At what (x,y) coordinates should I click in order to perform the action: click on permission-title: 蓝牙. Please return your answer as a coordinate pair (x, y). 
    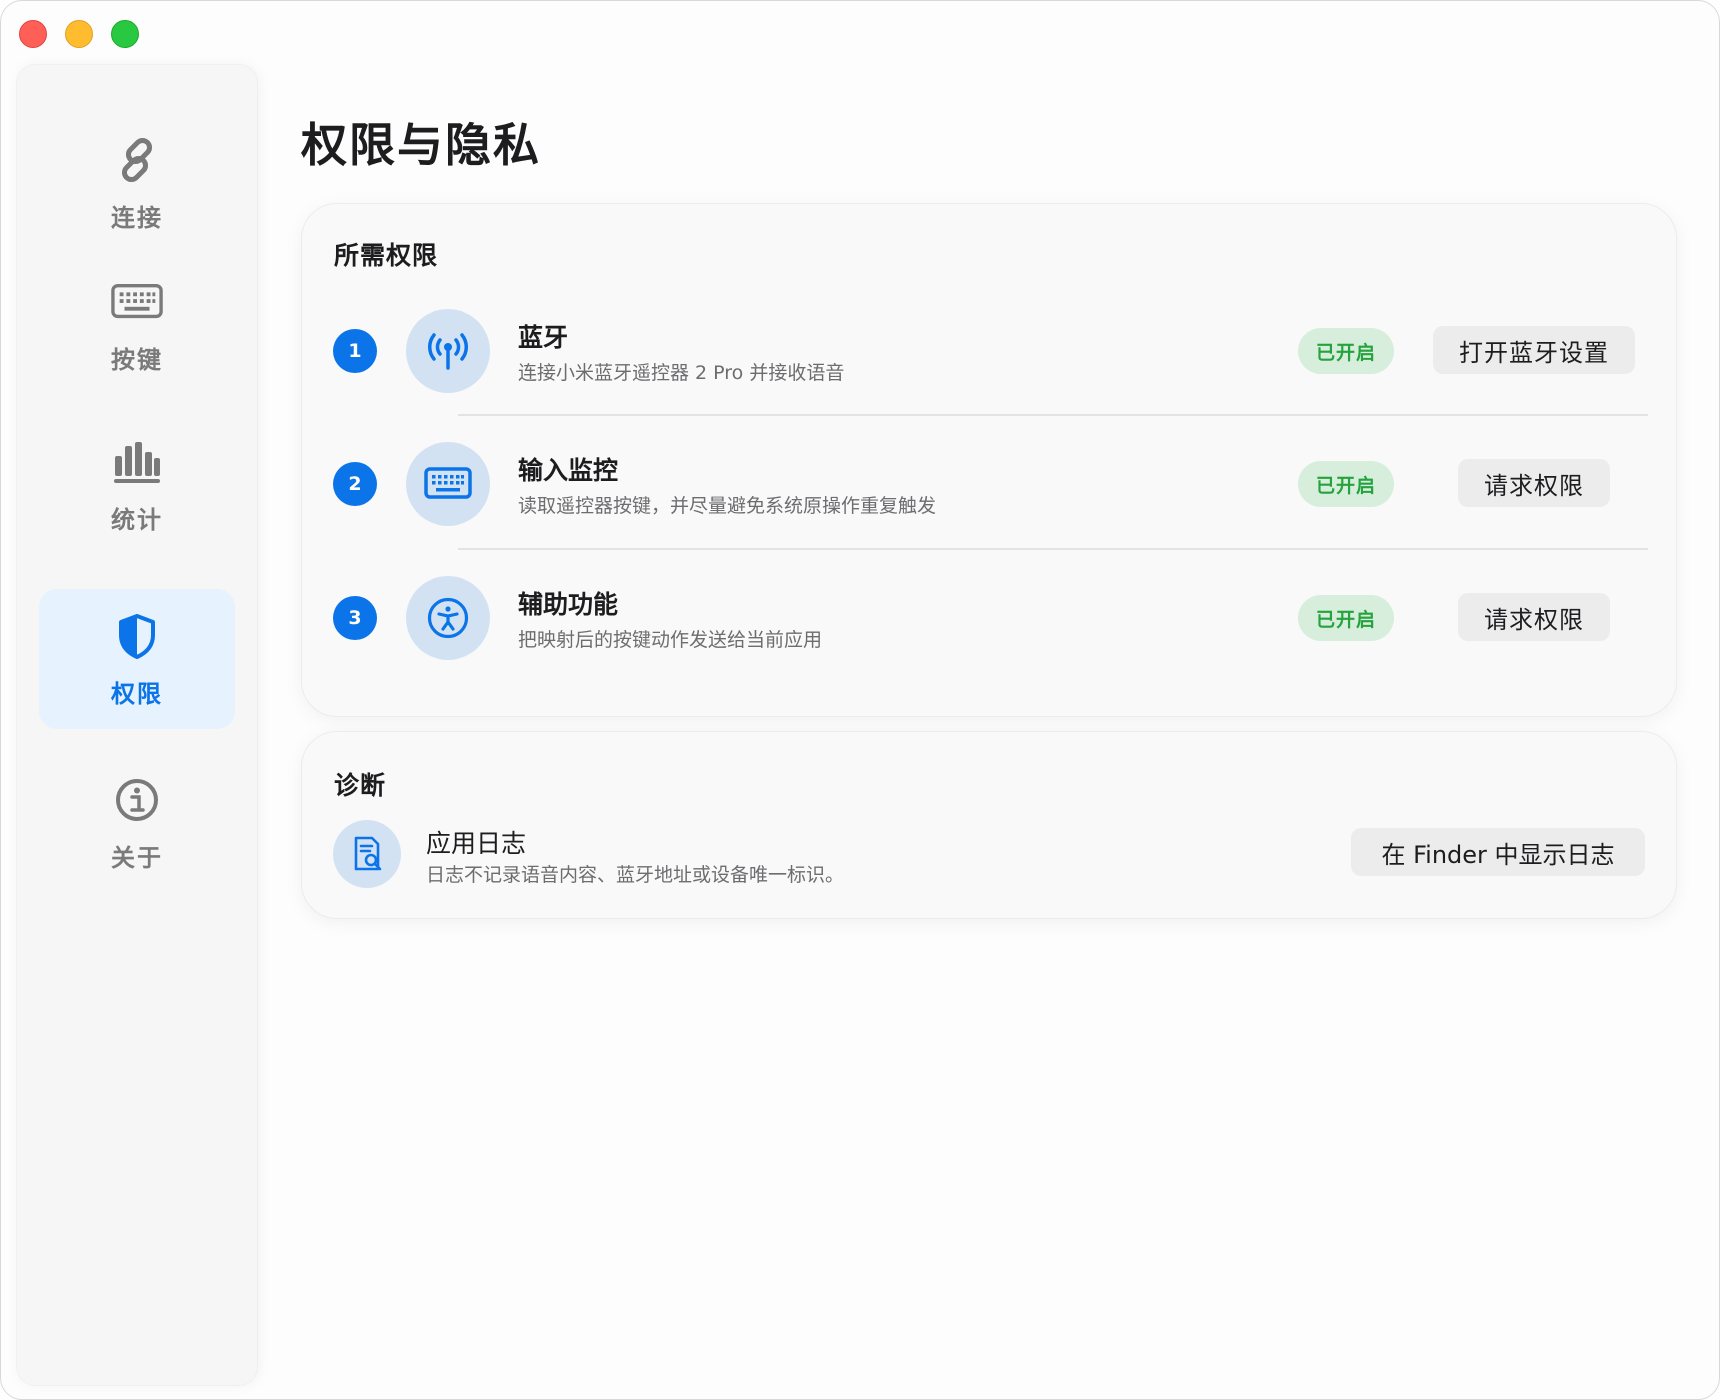
    Looking at the image, I should click on (543, 337).